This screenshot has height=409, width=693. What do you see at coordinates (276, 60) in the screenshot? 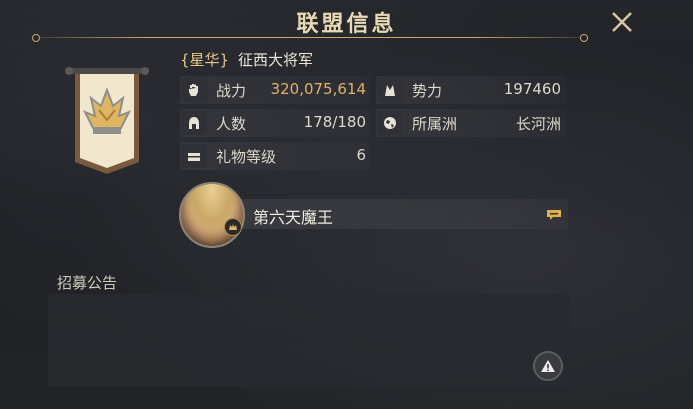
I see `alliance-name: 征西大将军` at bounding box center [276, 60].